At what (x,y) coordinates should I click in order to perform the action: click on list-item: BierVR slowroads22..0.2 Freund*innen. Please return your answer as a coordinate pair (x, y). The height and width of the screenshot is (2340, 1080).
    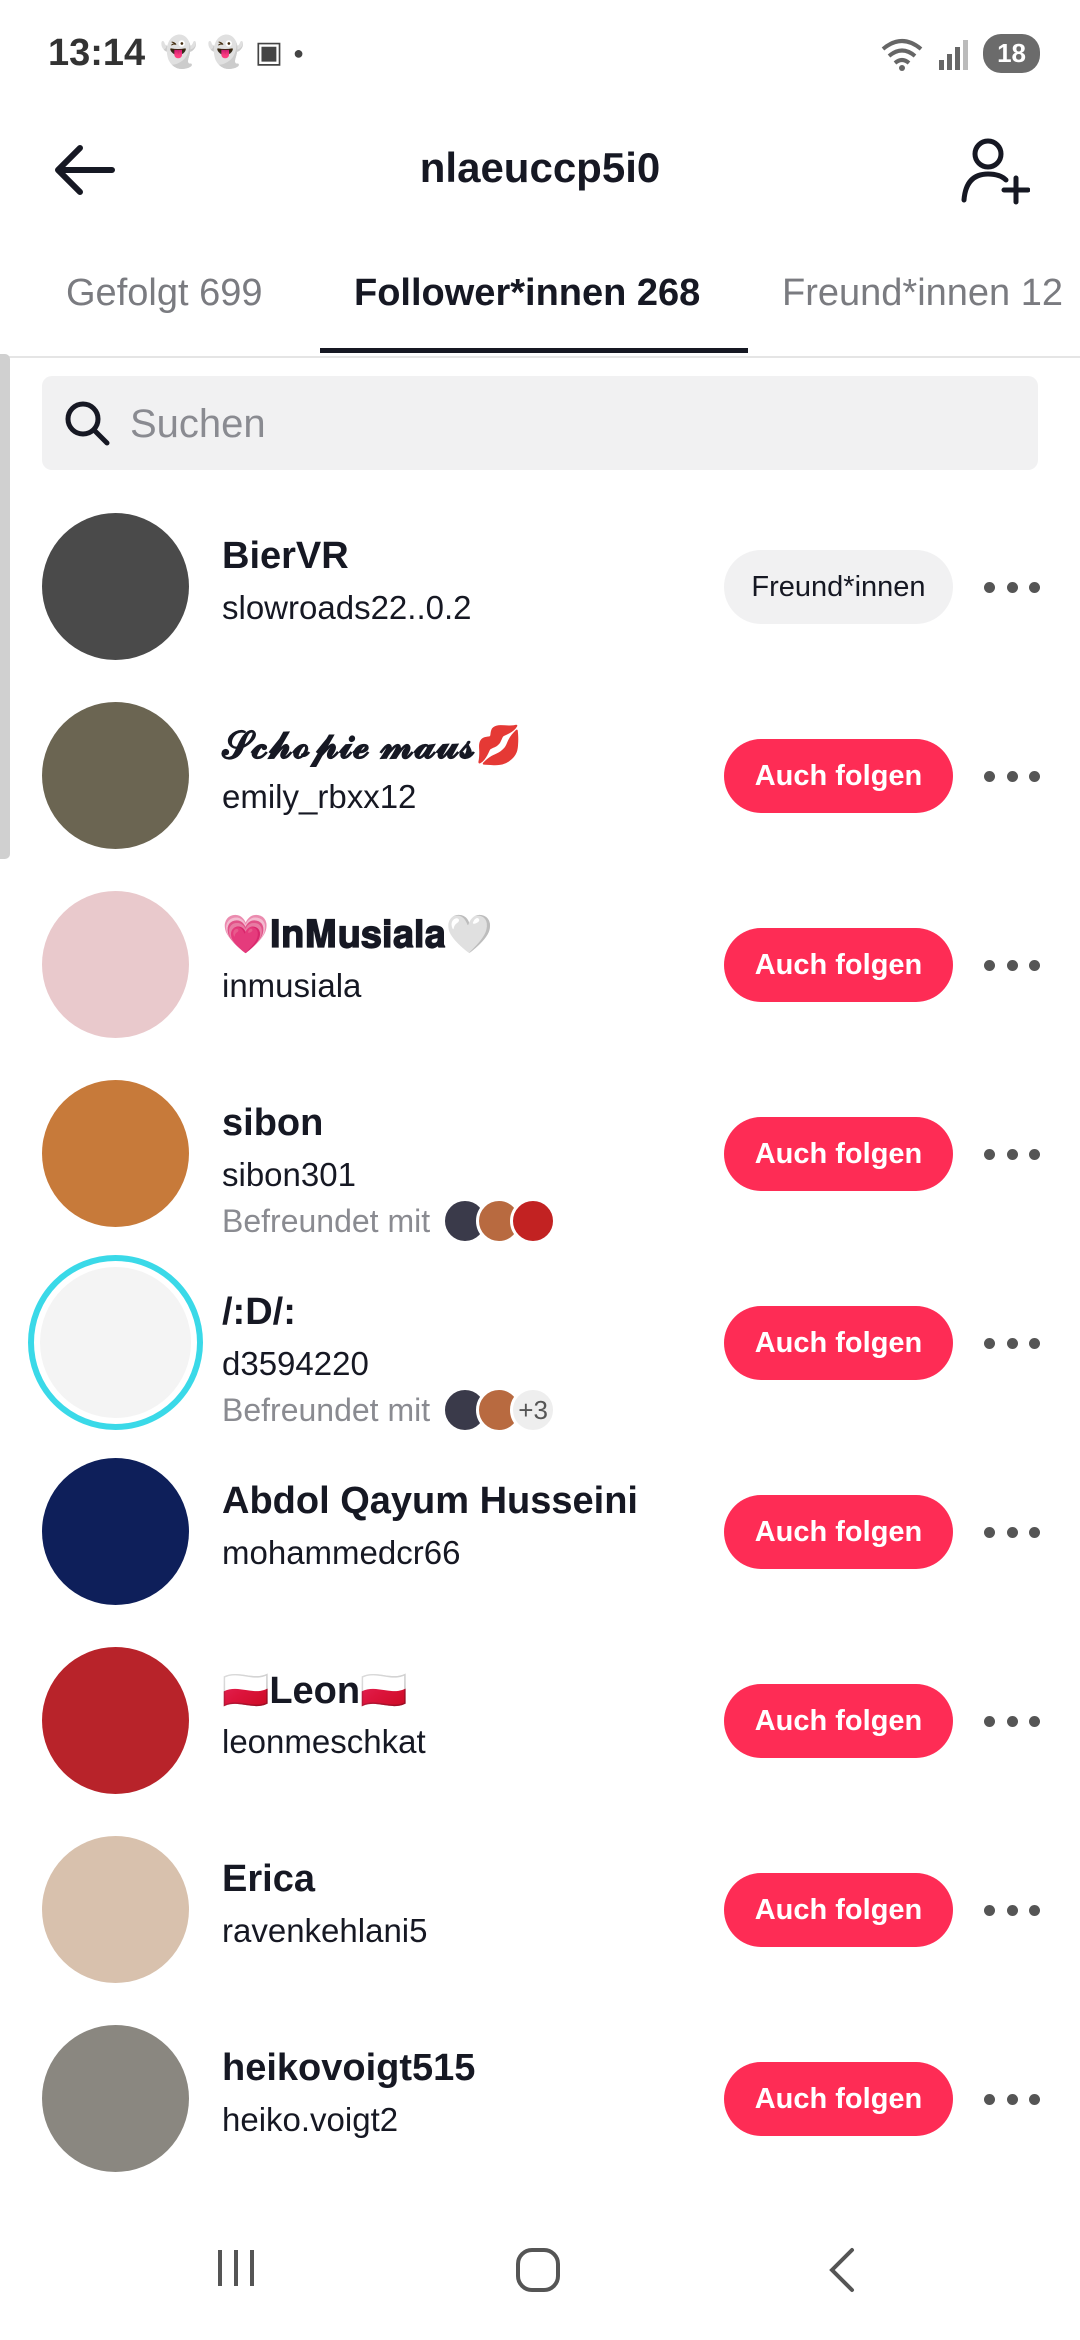
    Looking at the image, I should click on (540, 607).